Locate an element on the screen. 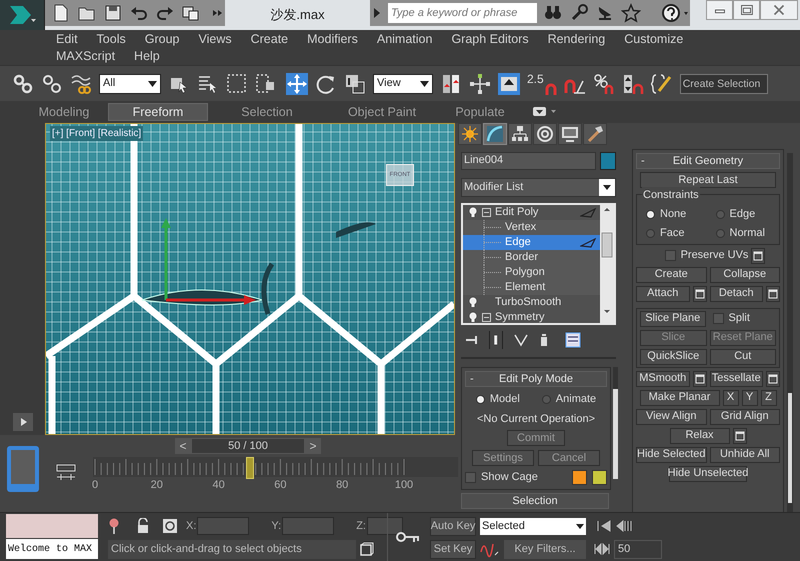 The image size is (800, 561). window-crossing-icon is located at coordinates (266, 83).